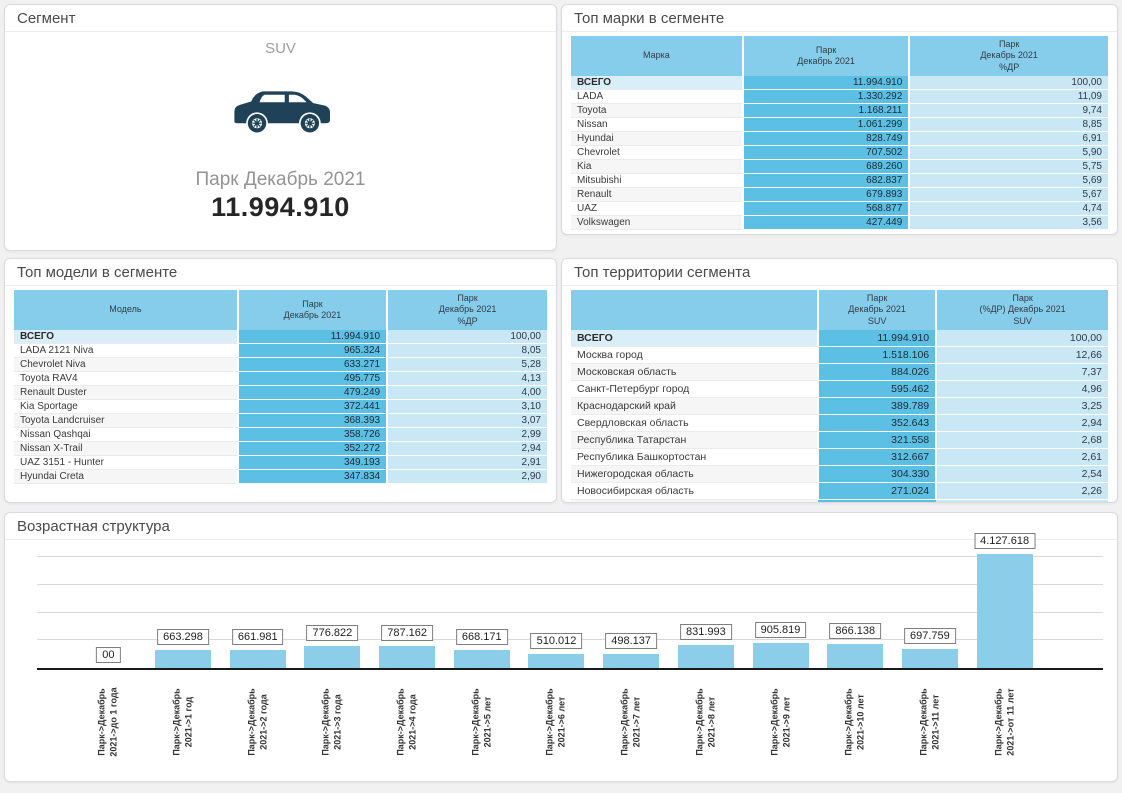 This screenshot has width=1122, height=793. I want to click on row-label-cell: Kia, so click(657, 167).